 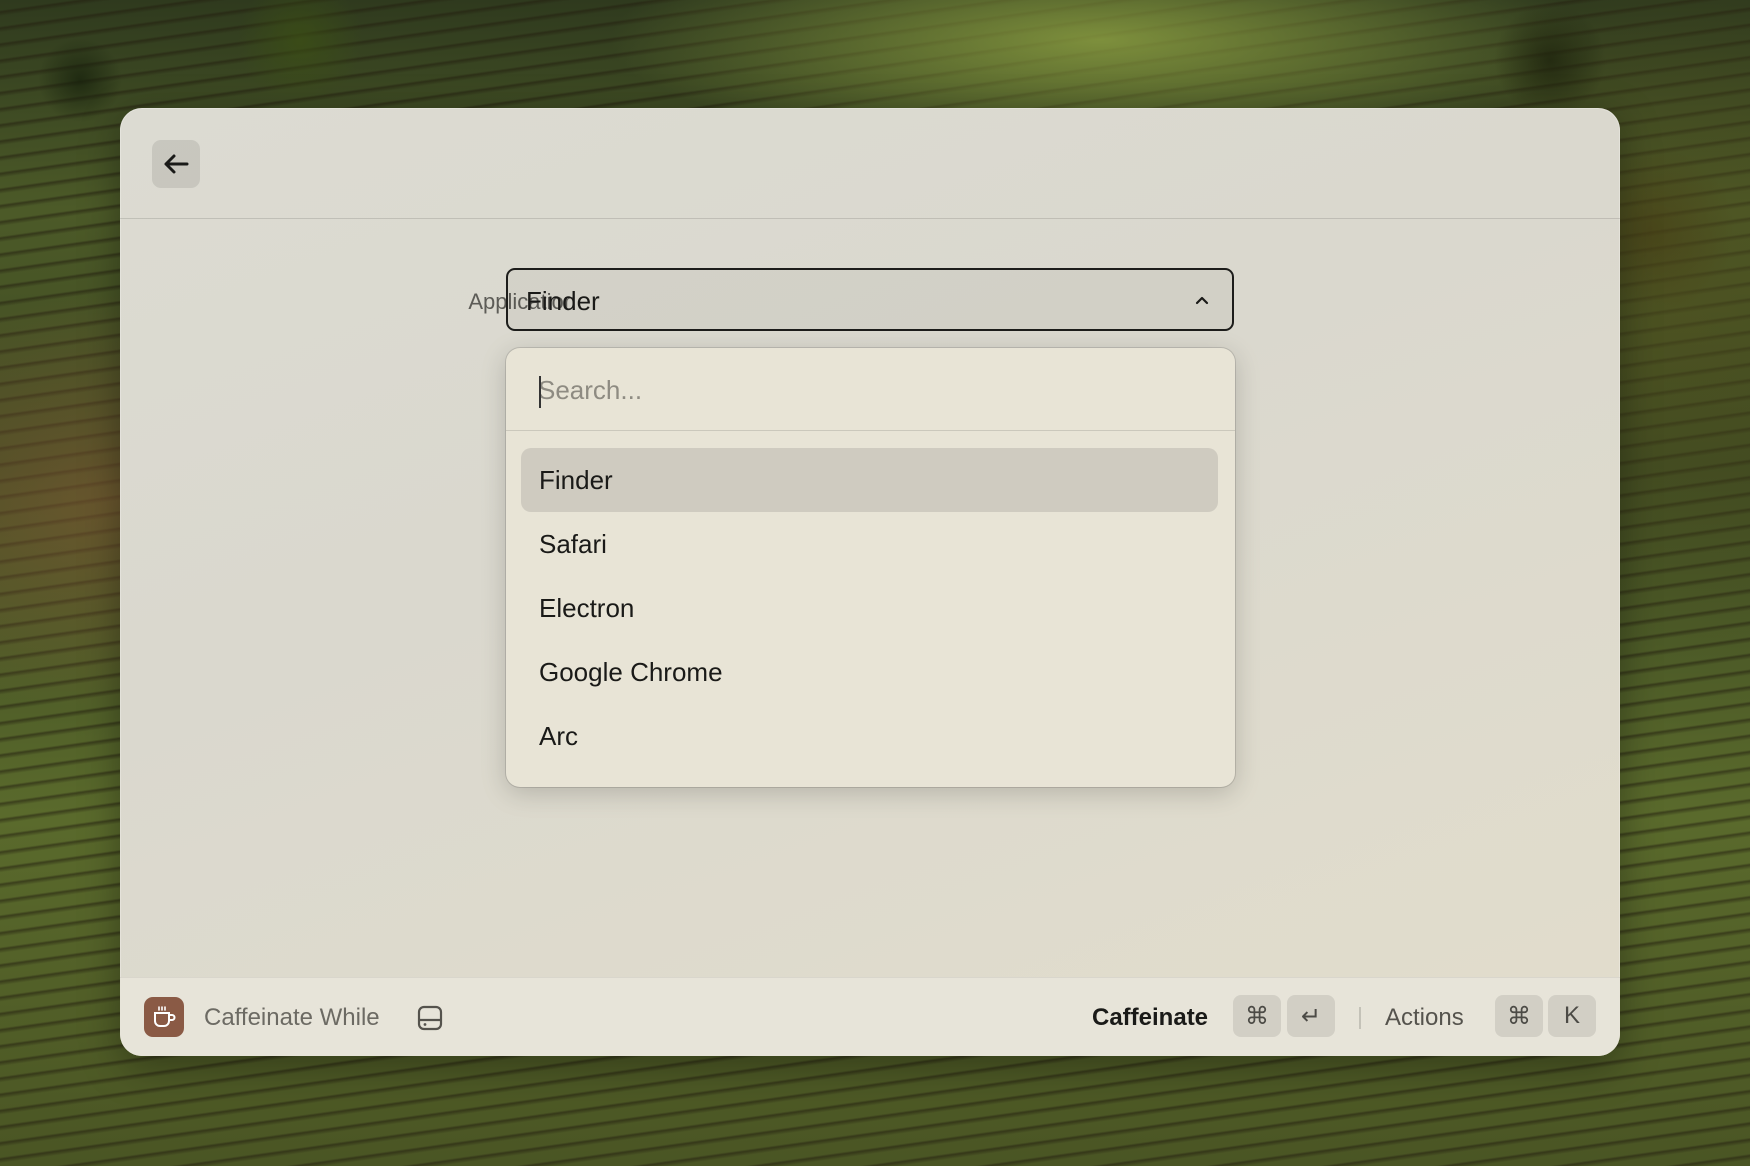 What do you see at coordinates (869, 672) in the screenshot?
I see `option-google-chrome: Google Chrome` at bounding box center [869, 672].